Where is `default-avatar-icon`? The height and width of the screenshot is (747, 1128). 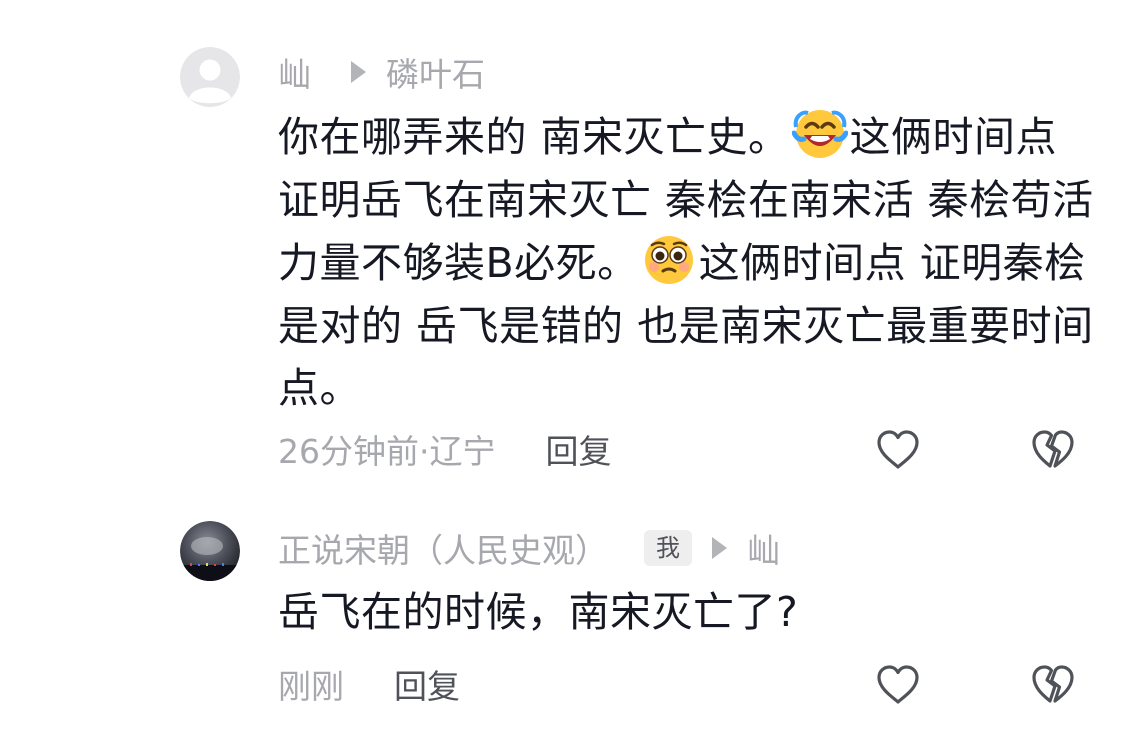
default-avatar-icon is located at coordinates (210, 77).